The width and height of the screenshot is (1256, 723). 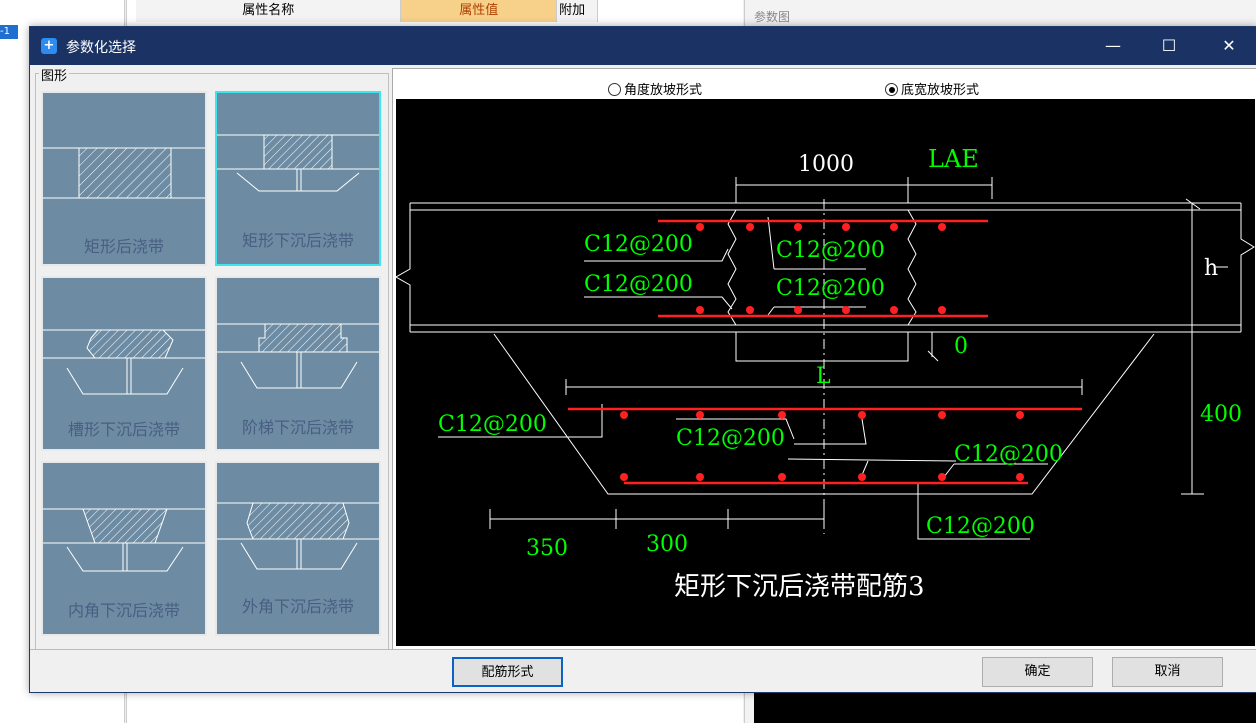 What do you see at coordinates (124, 548) in the screenshot?
I see `shape-option-inner-angle-sunken: 内角下沉后浇带` at bounding box center [124, 548].